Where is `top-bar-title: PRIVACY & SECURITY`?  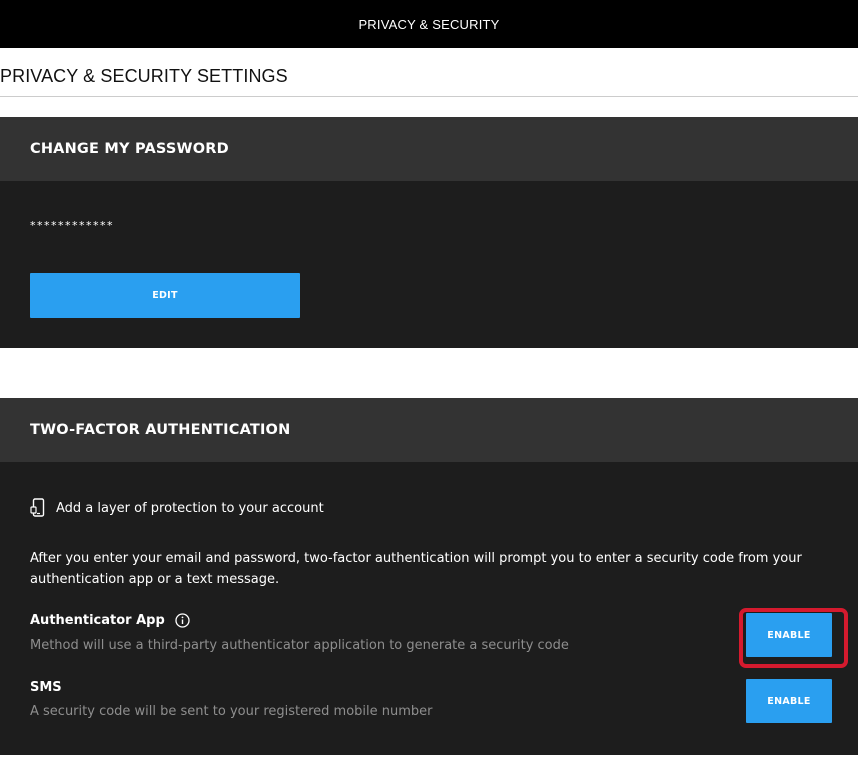 top-bar-title: PRIVACY & SECURITY is located at coordinates (429, 24).